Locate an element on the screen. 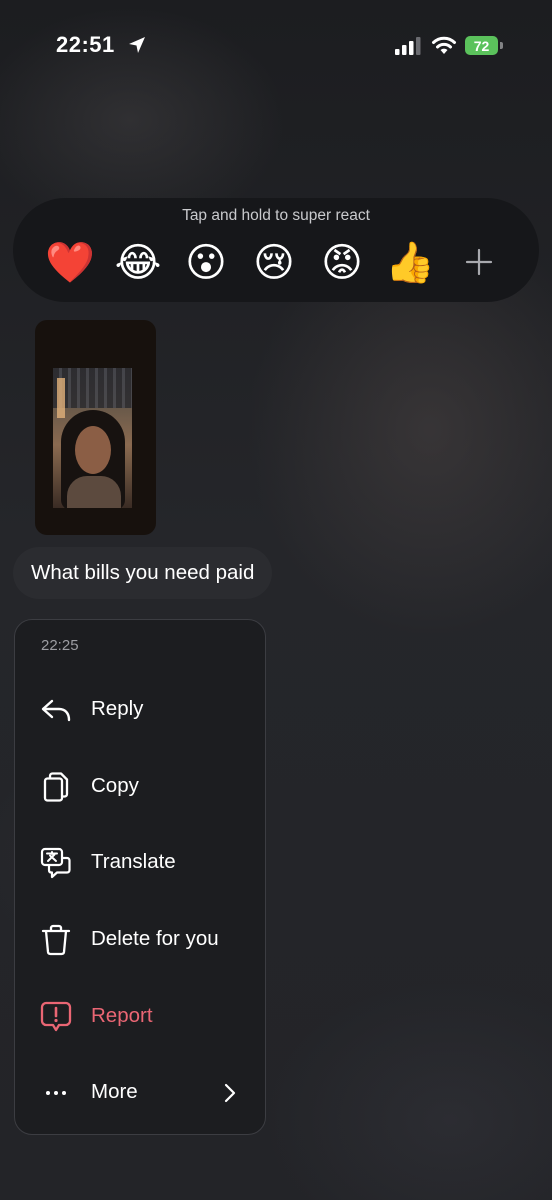 This screenshot has width=552, height=1200. reaction-surprised: 😮 is located at coordinates (206, 263).